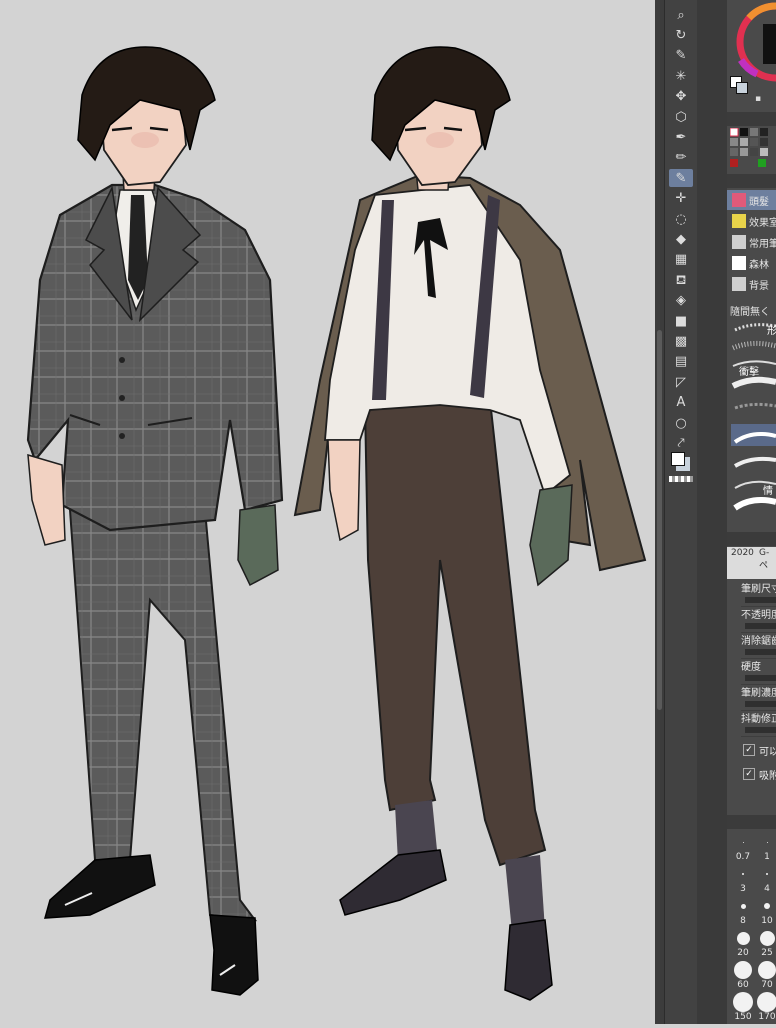 The width and height of the screenshot is (776, 1028). I want to click on pen-icon: ✒, so click(681, 137).